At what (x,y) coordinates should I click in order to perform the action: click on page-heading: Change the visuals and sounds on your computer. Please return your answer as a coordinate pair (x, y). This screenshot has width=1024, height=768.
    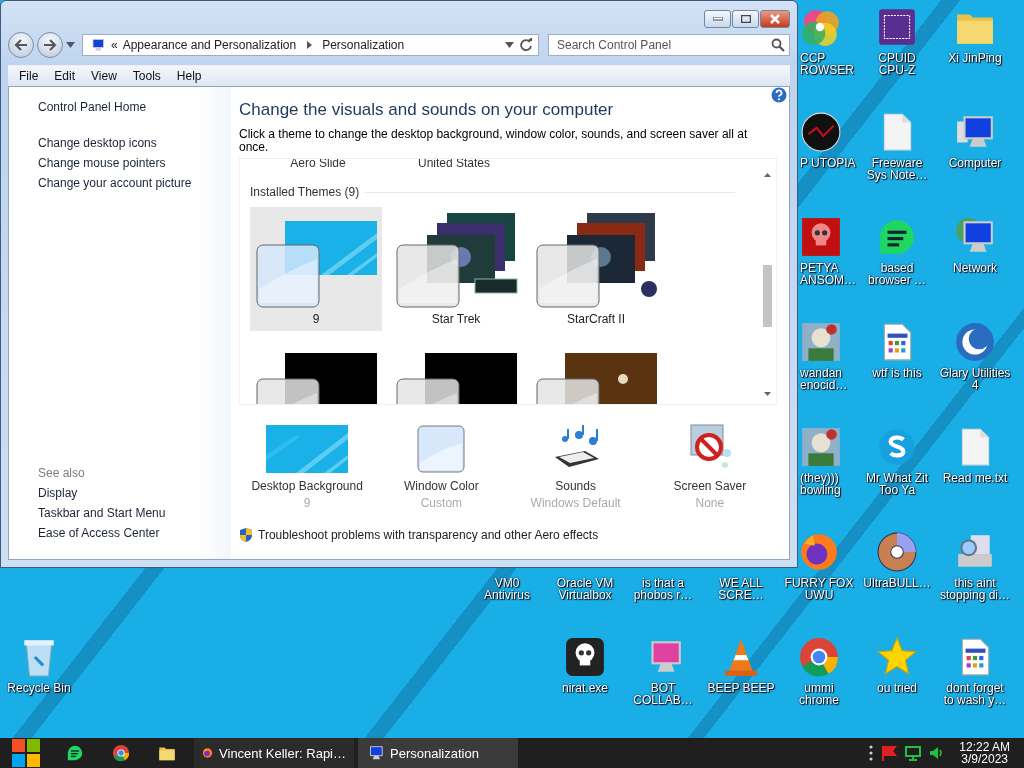
    Looking at the image, I should click on (427, 110).